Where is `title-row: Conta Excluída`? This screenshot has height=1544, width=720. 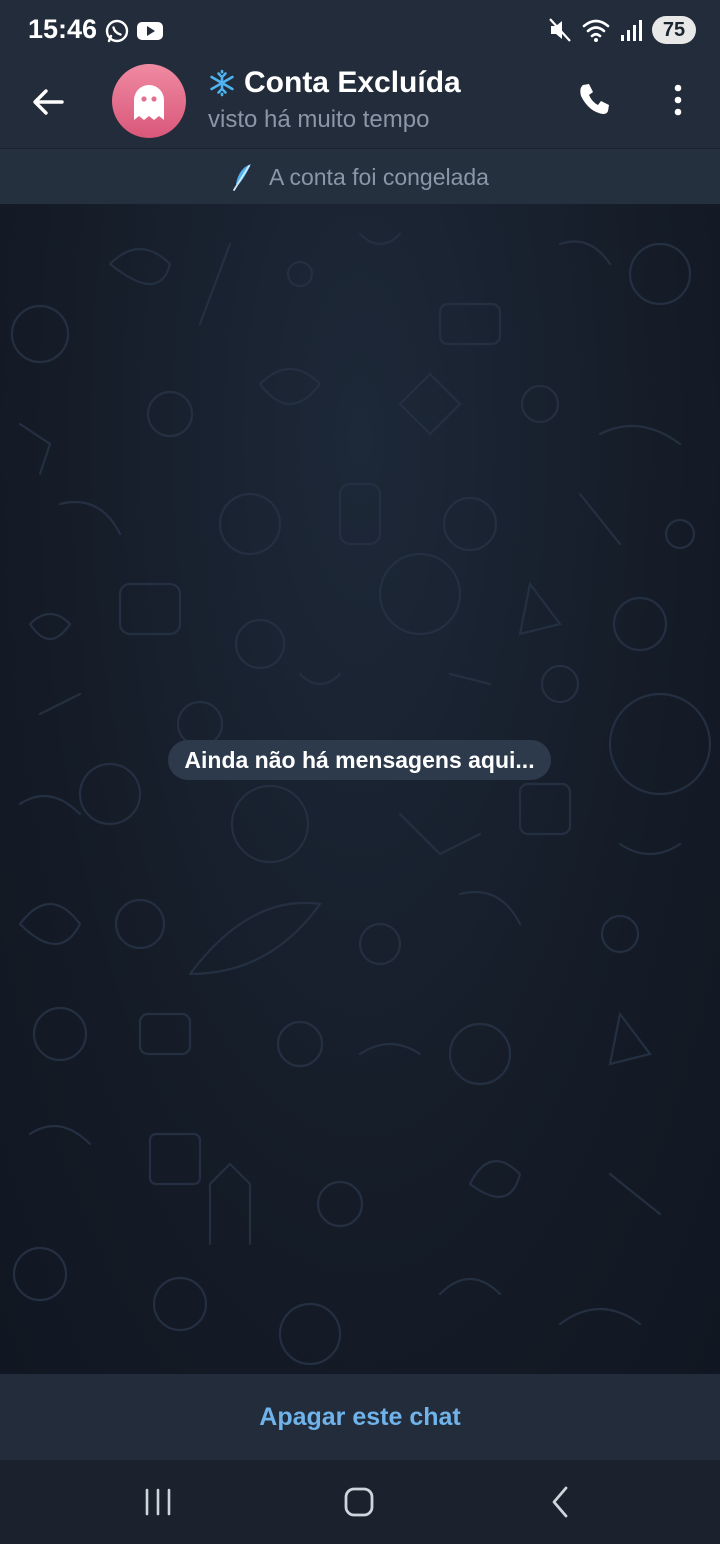
title-row: Conta Excluída is located at coordinates (334, 83).